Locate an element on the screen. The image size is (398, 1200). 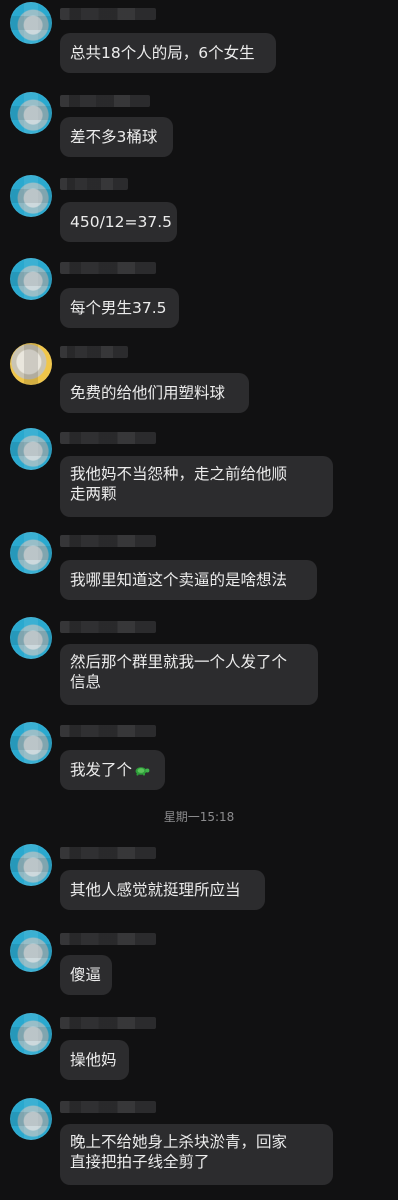
message-bubble: 总共18个人的局，6个女生 is located at coordinates (168, 53).